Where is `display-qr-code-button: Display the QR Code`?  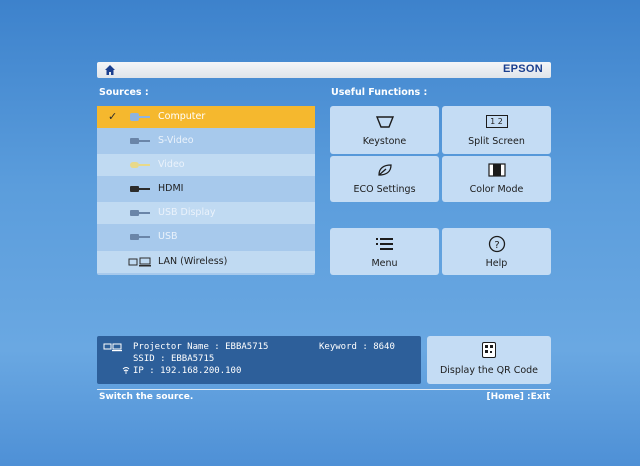 display-qr-code-button: Display the QR Code is located at coordinates (489, 360).